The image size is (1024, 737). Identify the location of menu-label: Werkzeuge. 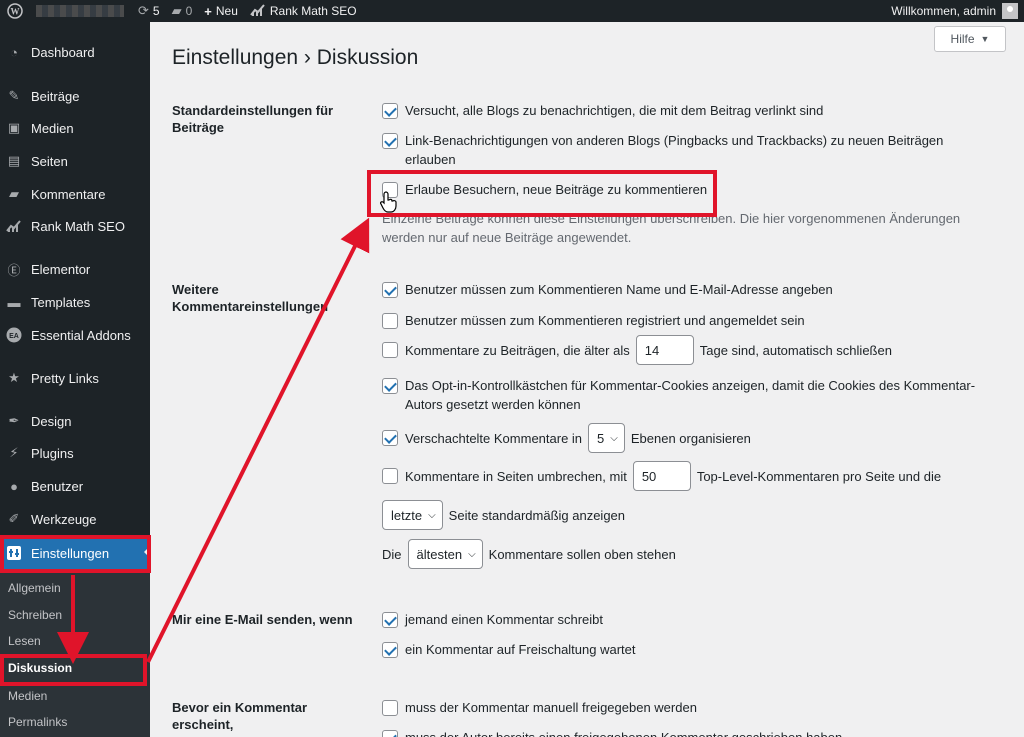
(64, 519).